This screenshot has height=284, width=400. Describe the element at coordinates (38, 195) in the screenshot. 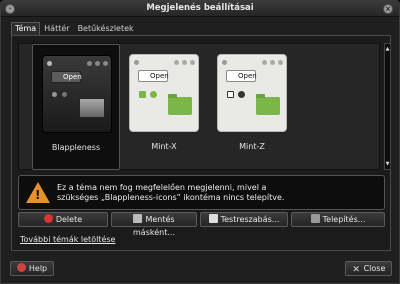

I see `warning-exclamation-icon: !` at that location.